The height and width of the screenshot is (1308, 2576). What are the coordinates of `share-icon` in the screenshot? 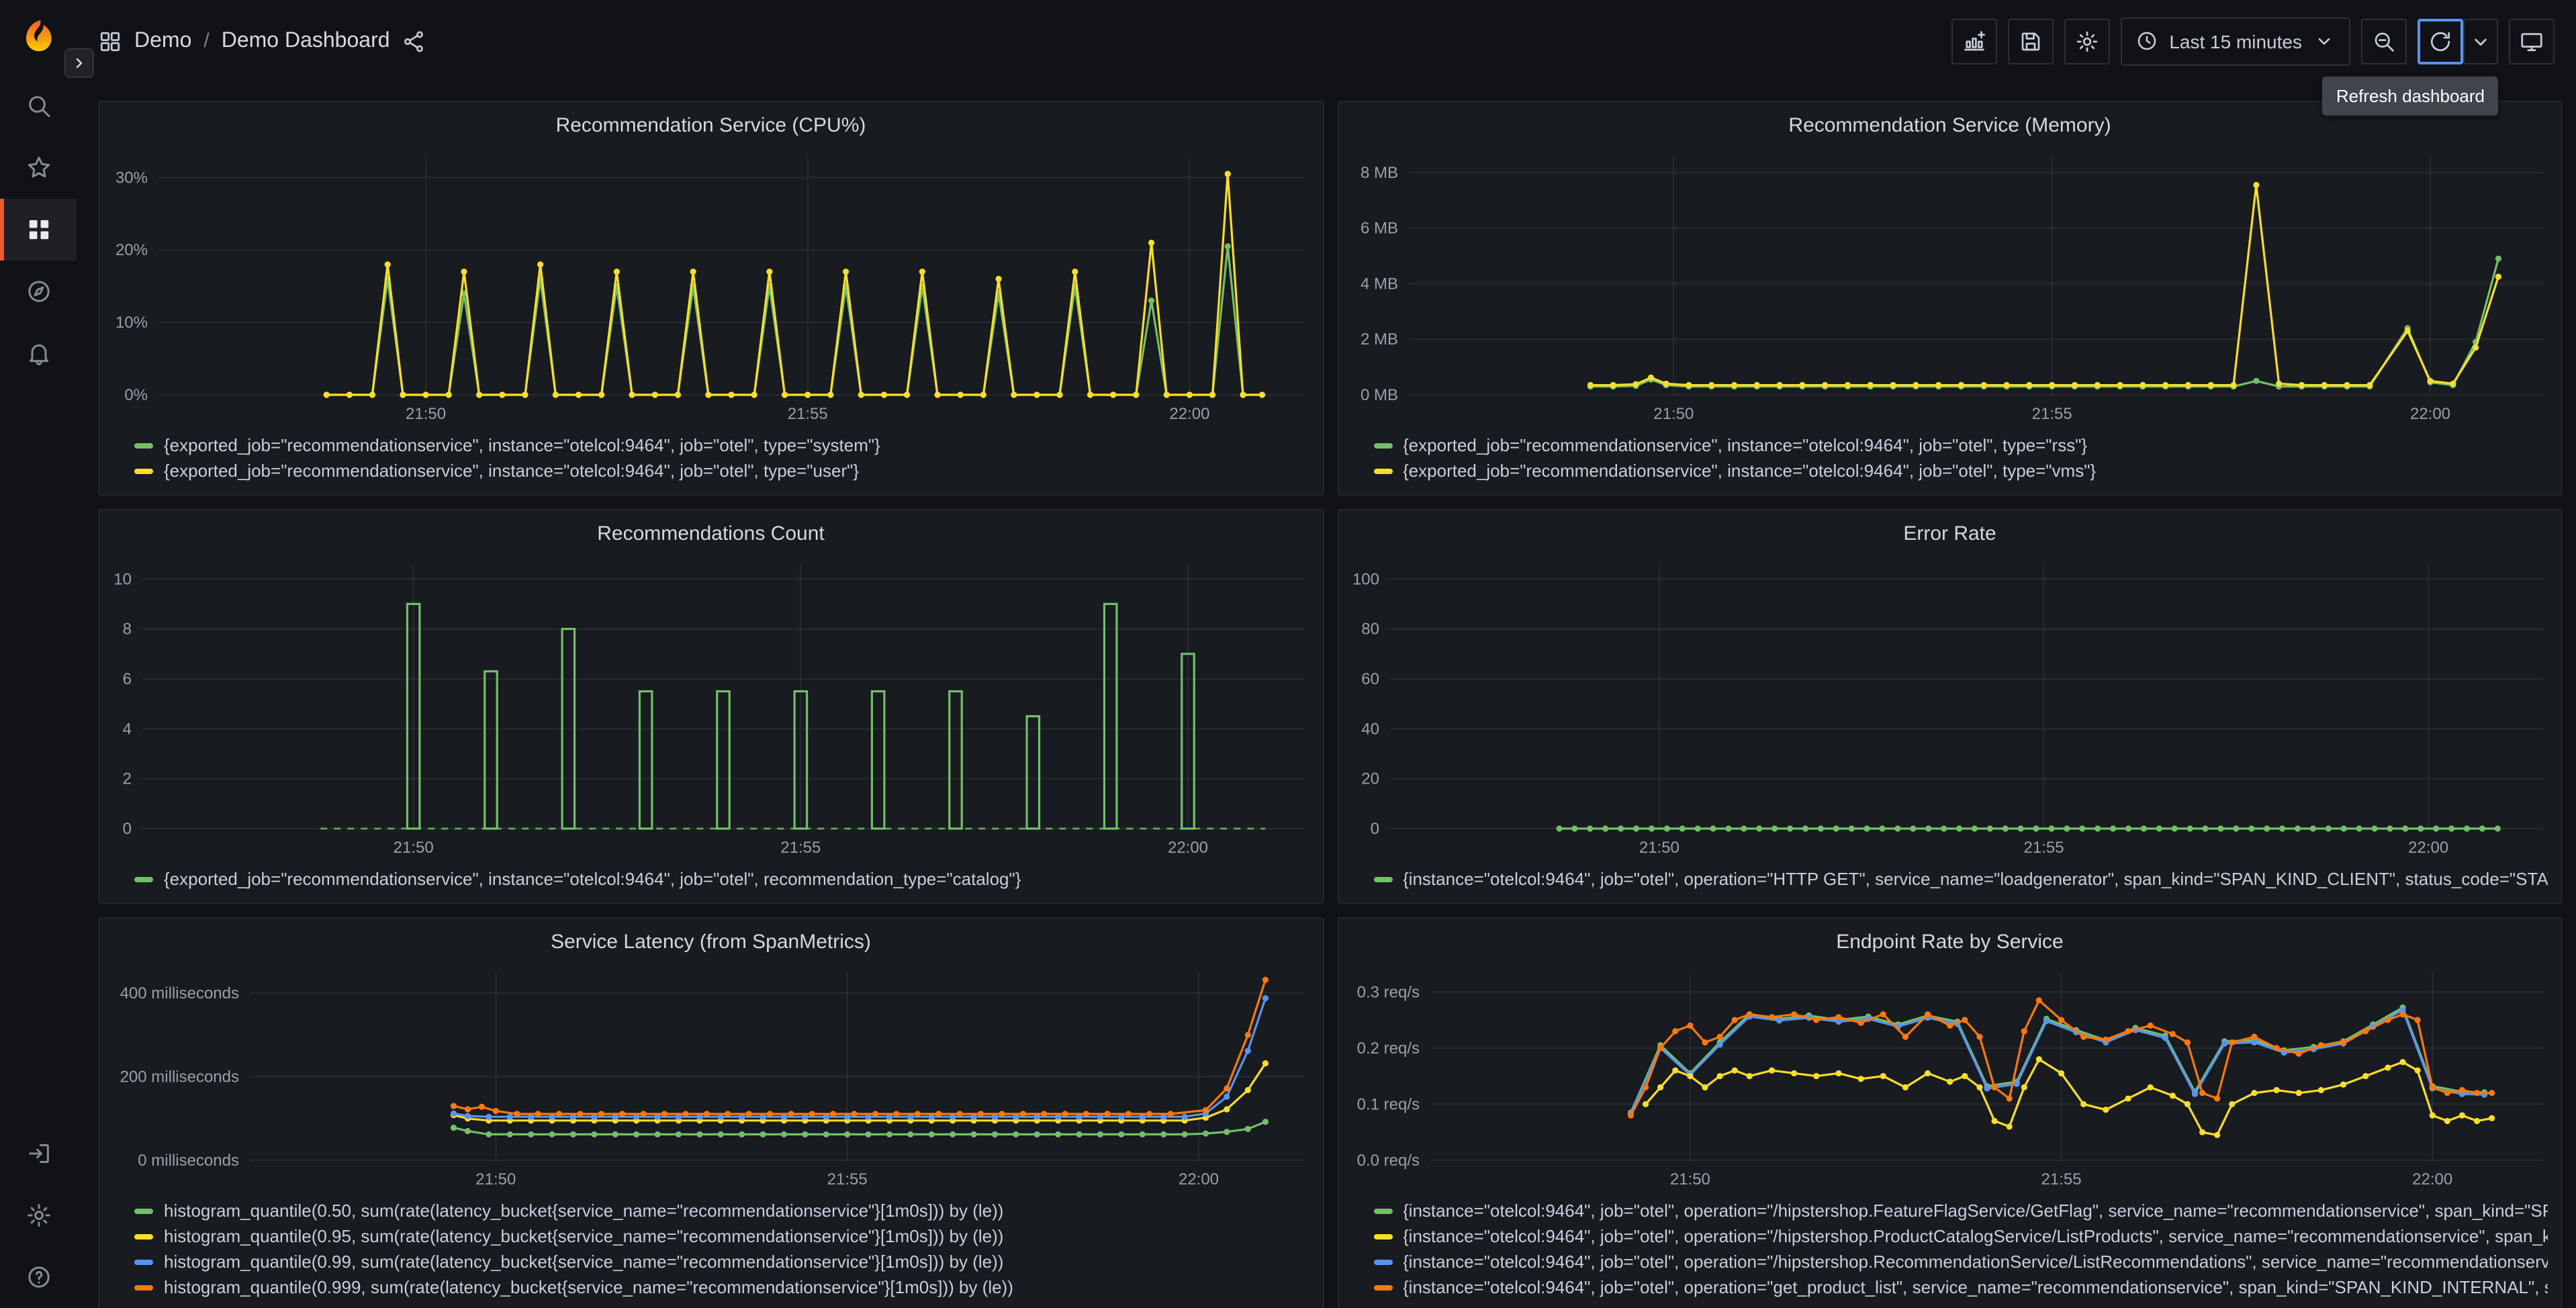 It's located at (414, 41).